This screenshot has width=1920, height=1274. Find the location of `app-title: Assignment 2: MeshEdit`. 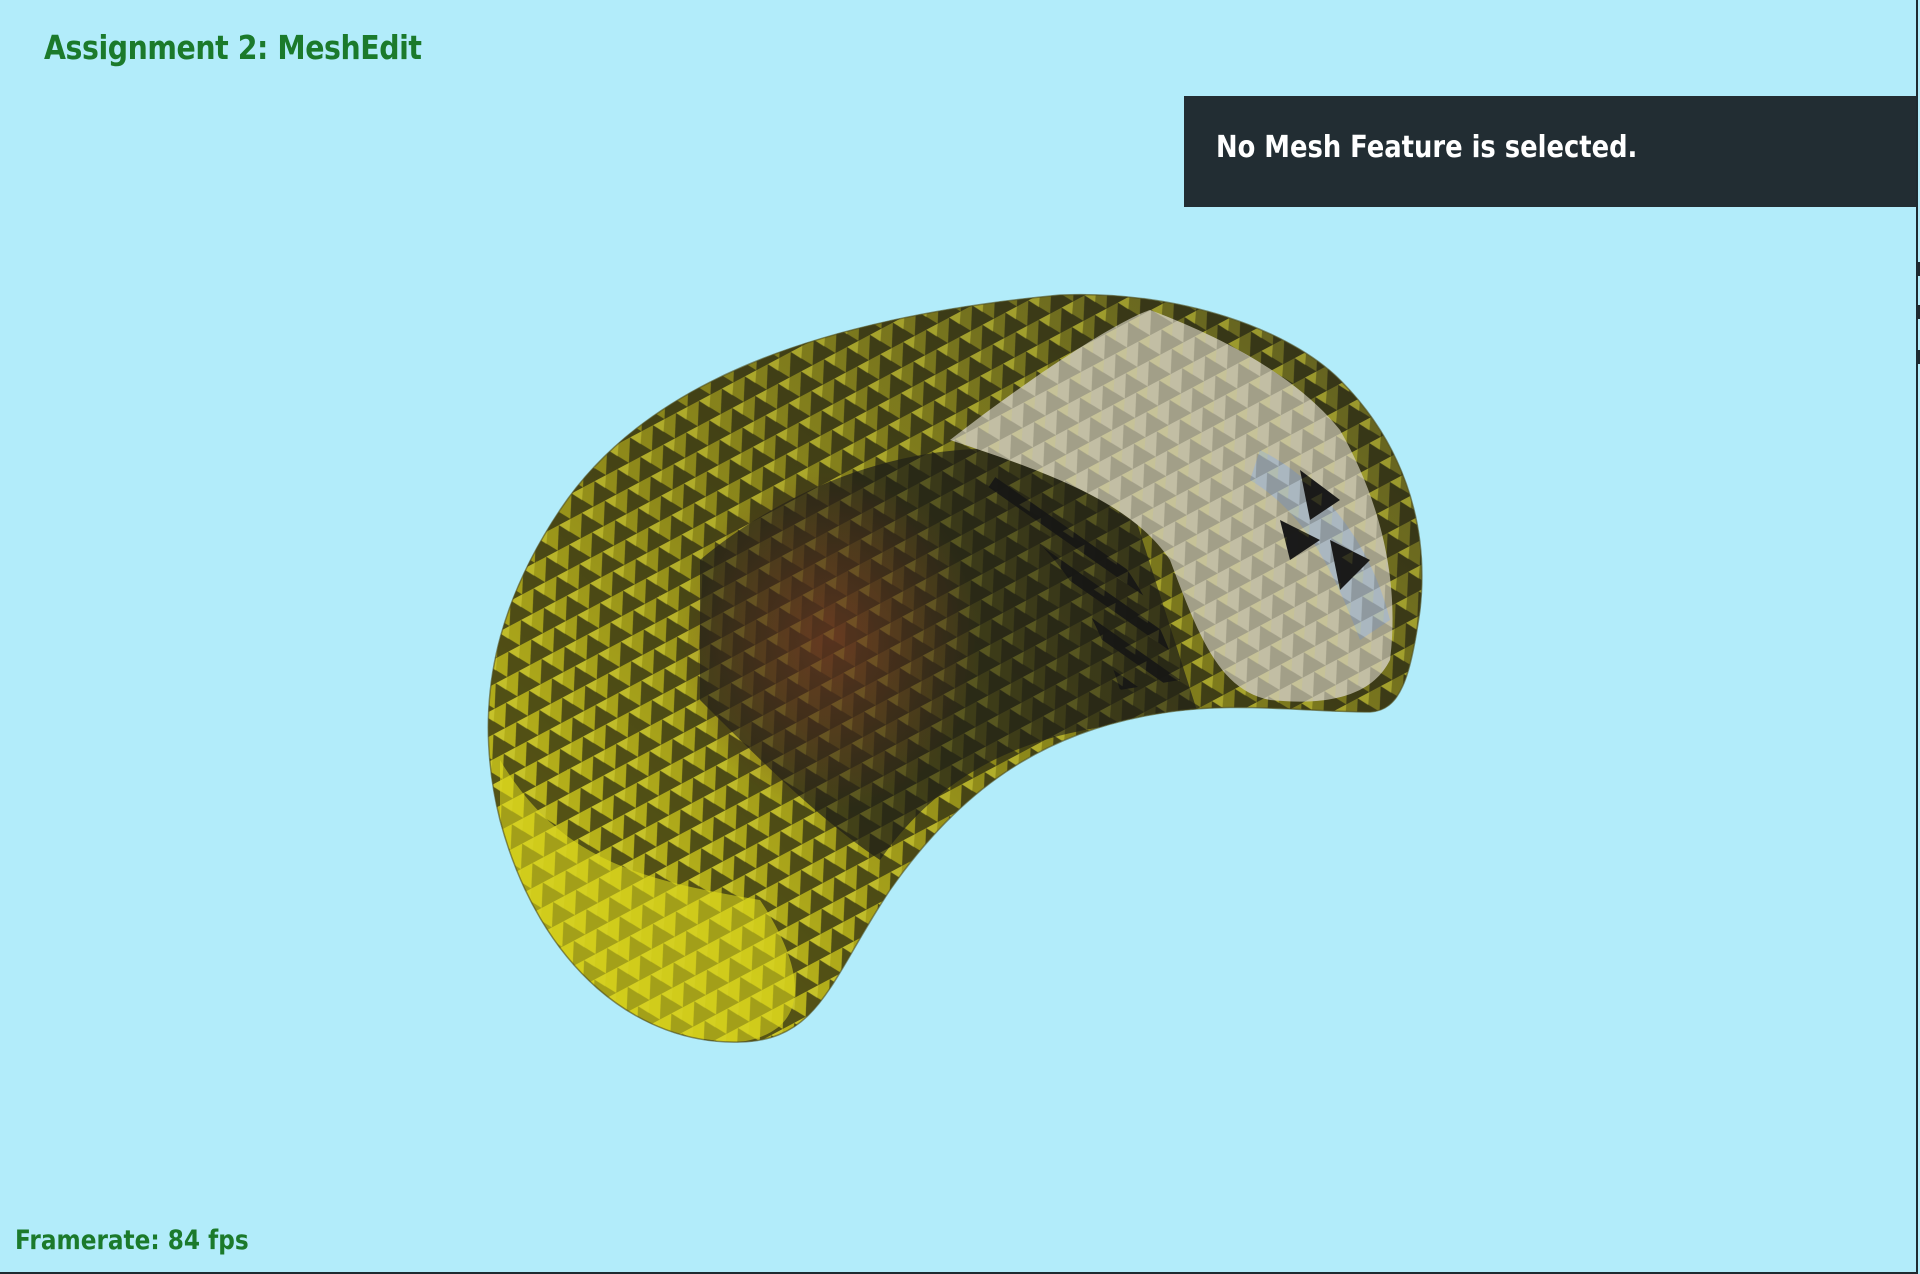

app-title: Assignment 2: MeshEdit is located at coordinates (233, 47).